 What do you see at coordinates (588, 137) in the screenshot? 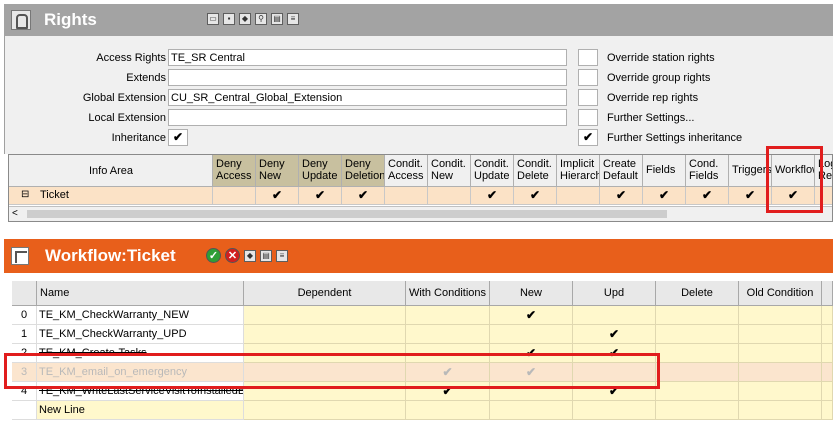
I see `further-settings-inheritance-checkbox: ✔` at bounding box center [588, 137].